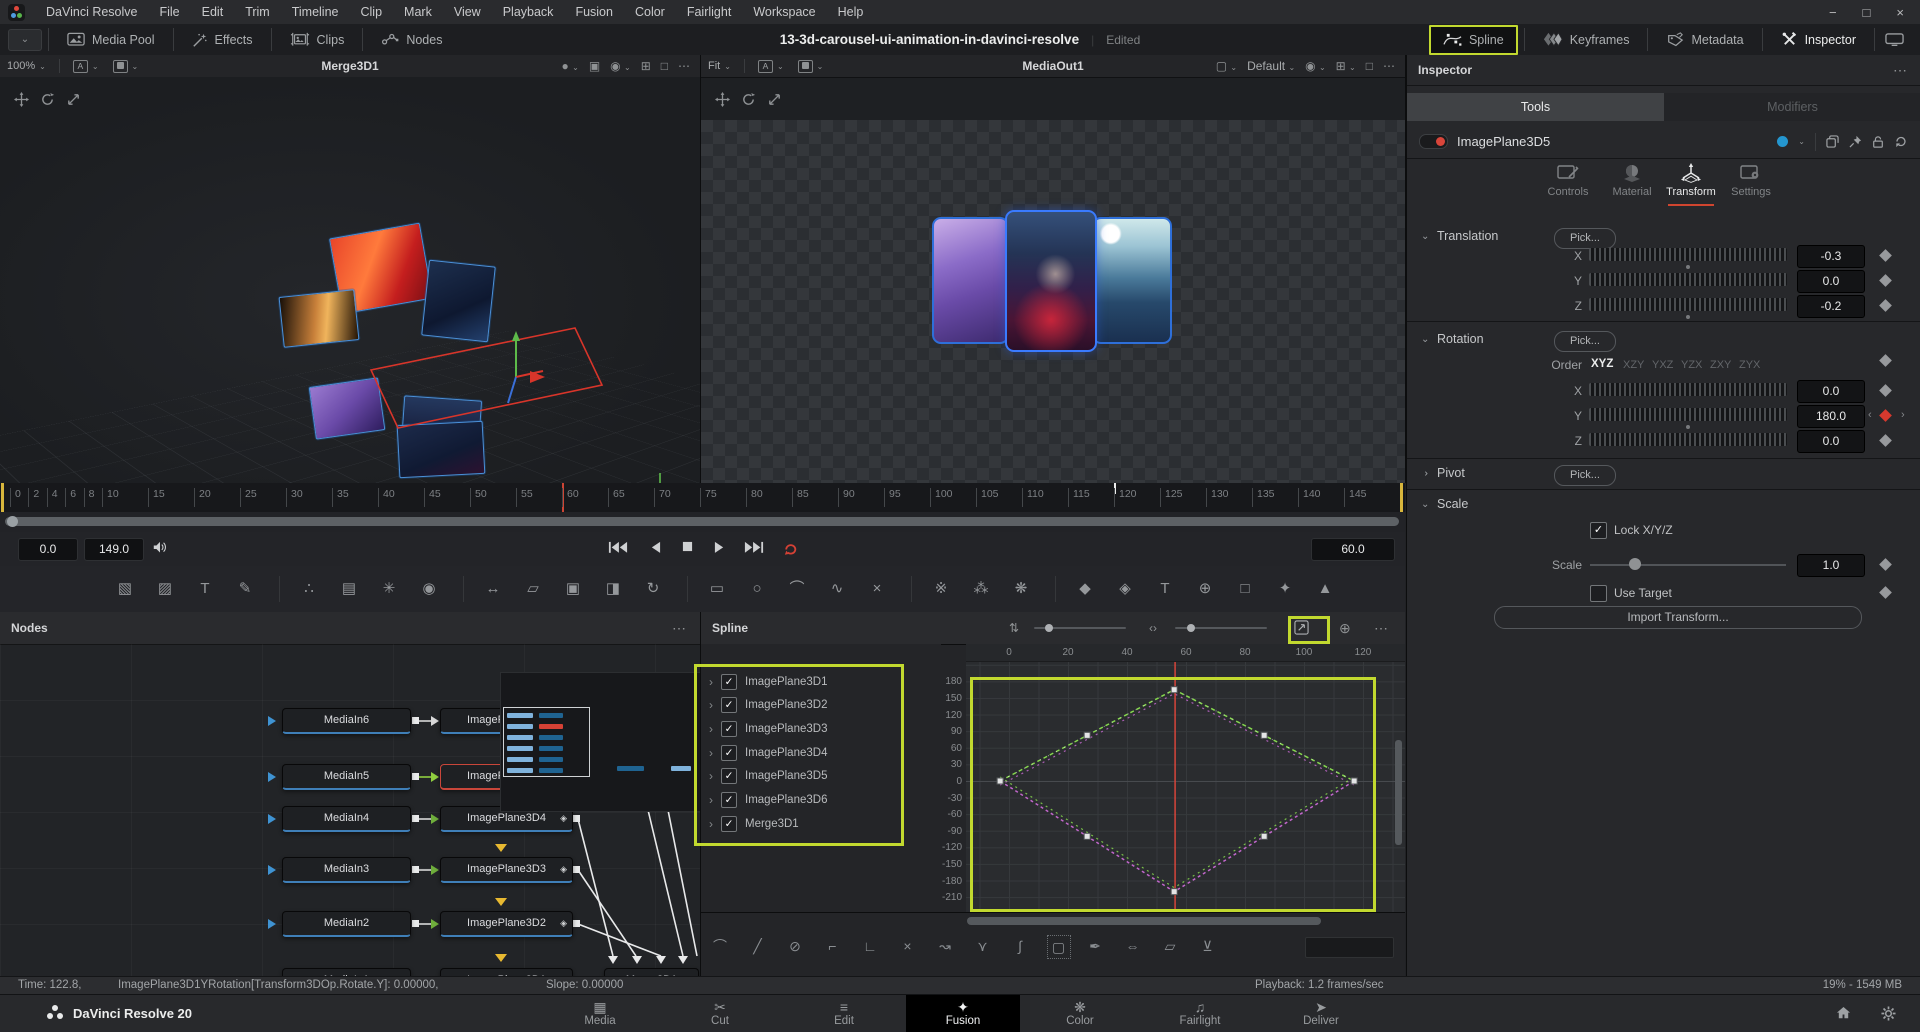 The image size is (1920, 1032). What do you see at coordinates (493, 589) in the screenshot?
I see `tool-transform-icon: ↔` at bounding box center [493, 589].